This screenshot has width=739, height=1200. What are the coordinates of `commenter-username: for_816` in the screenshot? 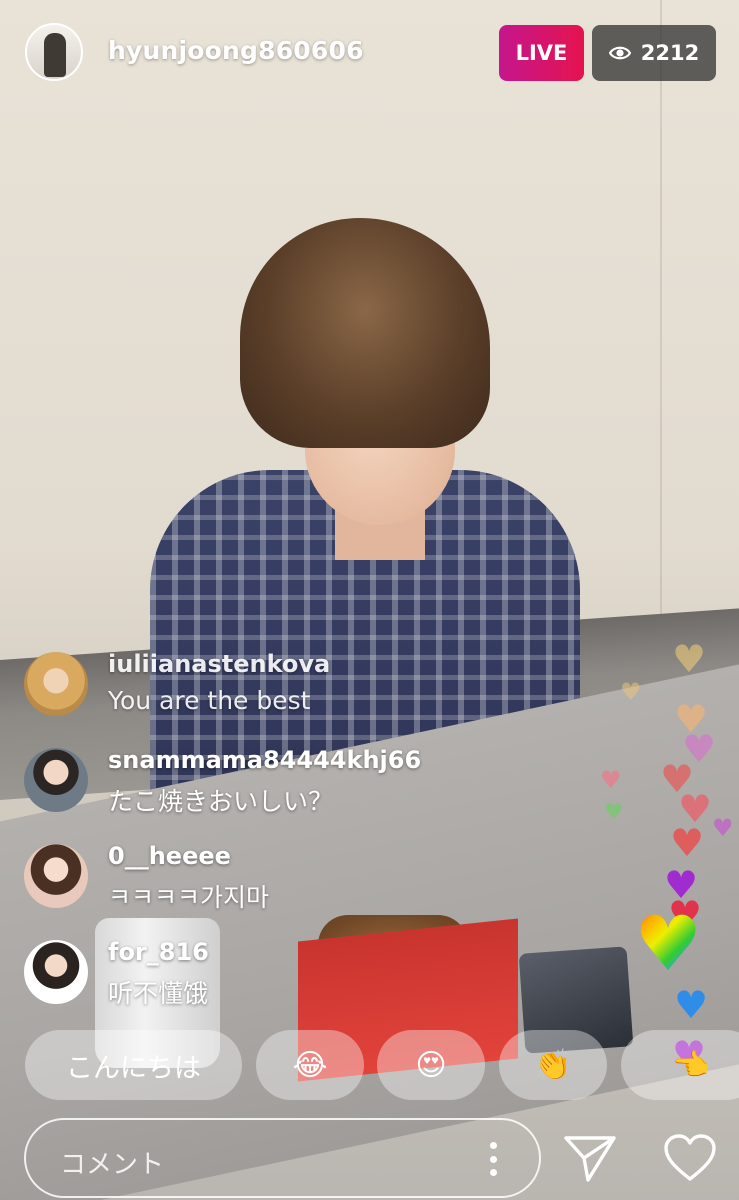 It's located at (158, 952).